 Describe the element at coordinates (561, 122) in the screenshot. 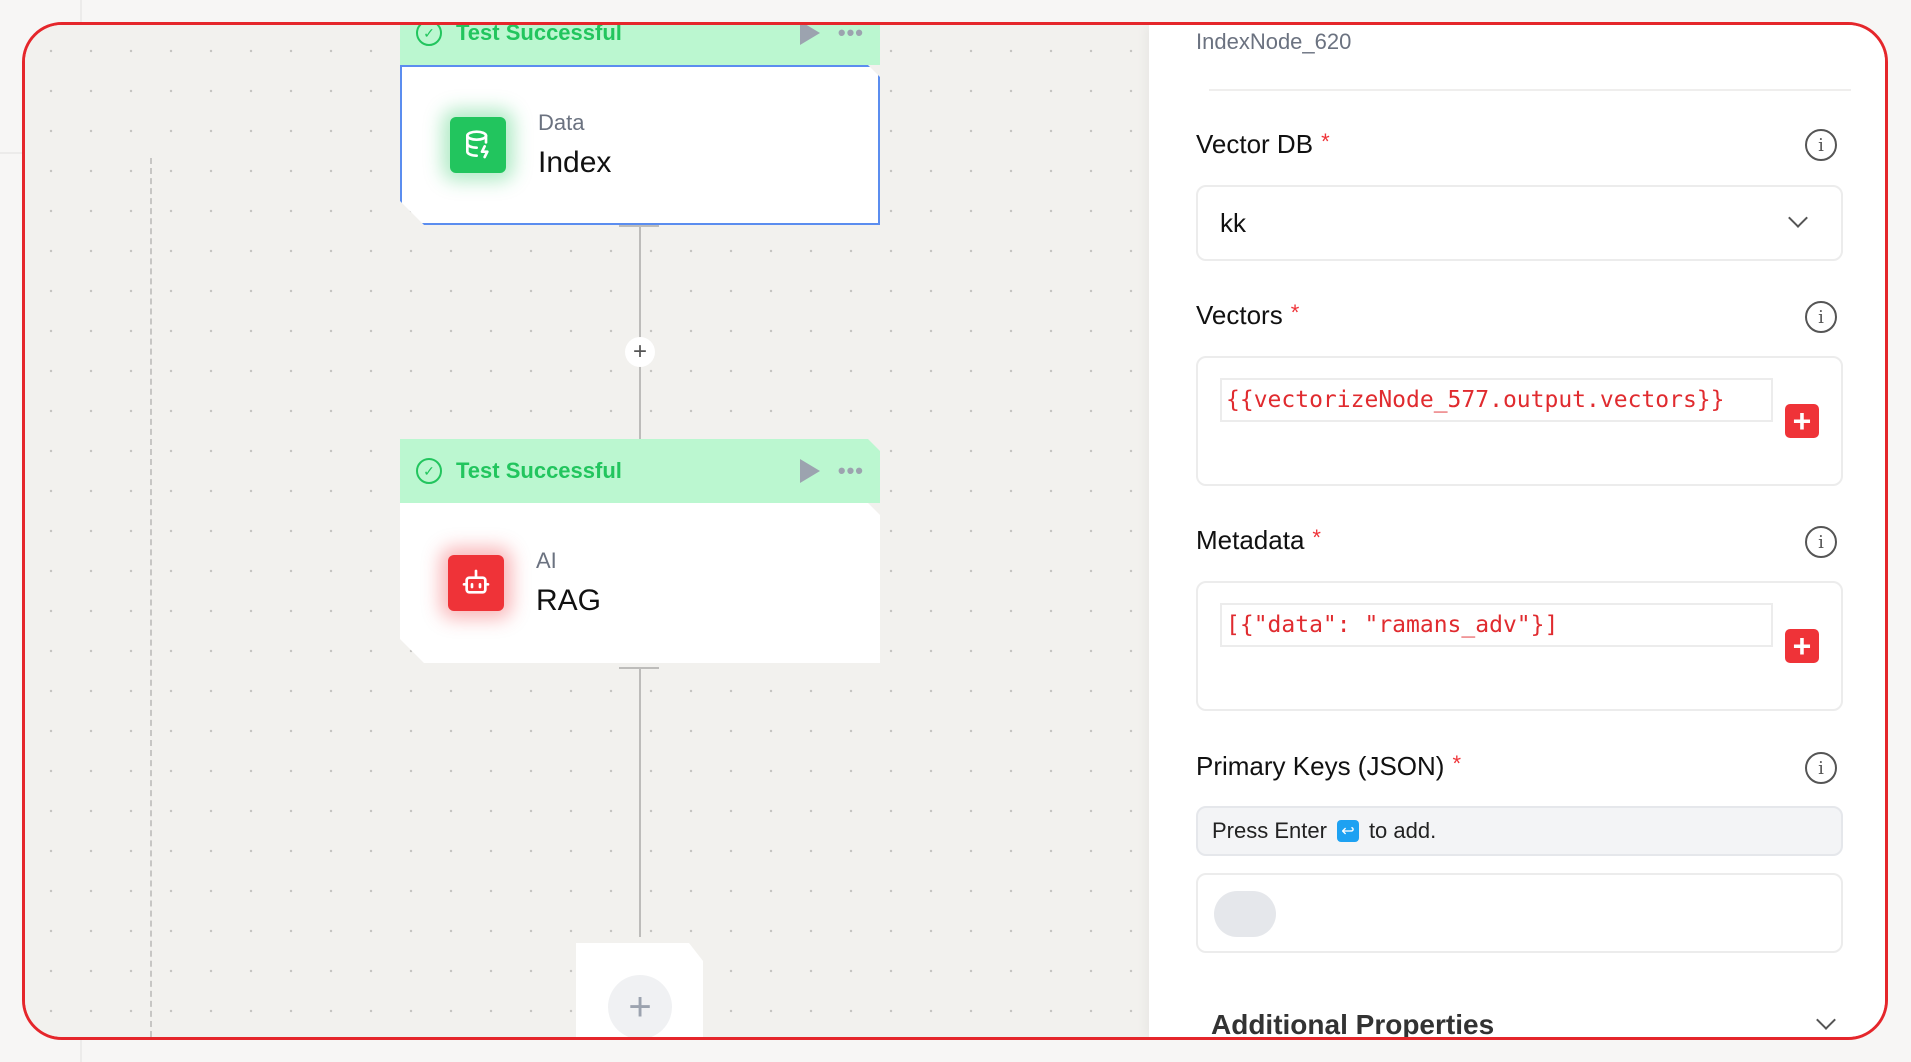

I see `node-category: Data` at that location.